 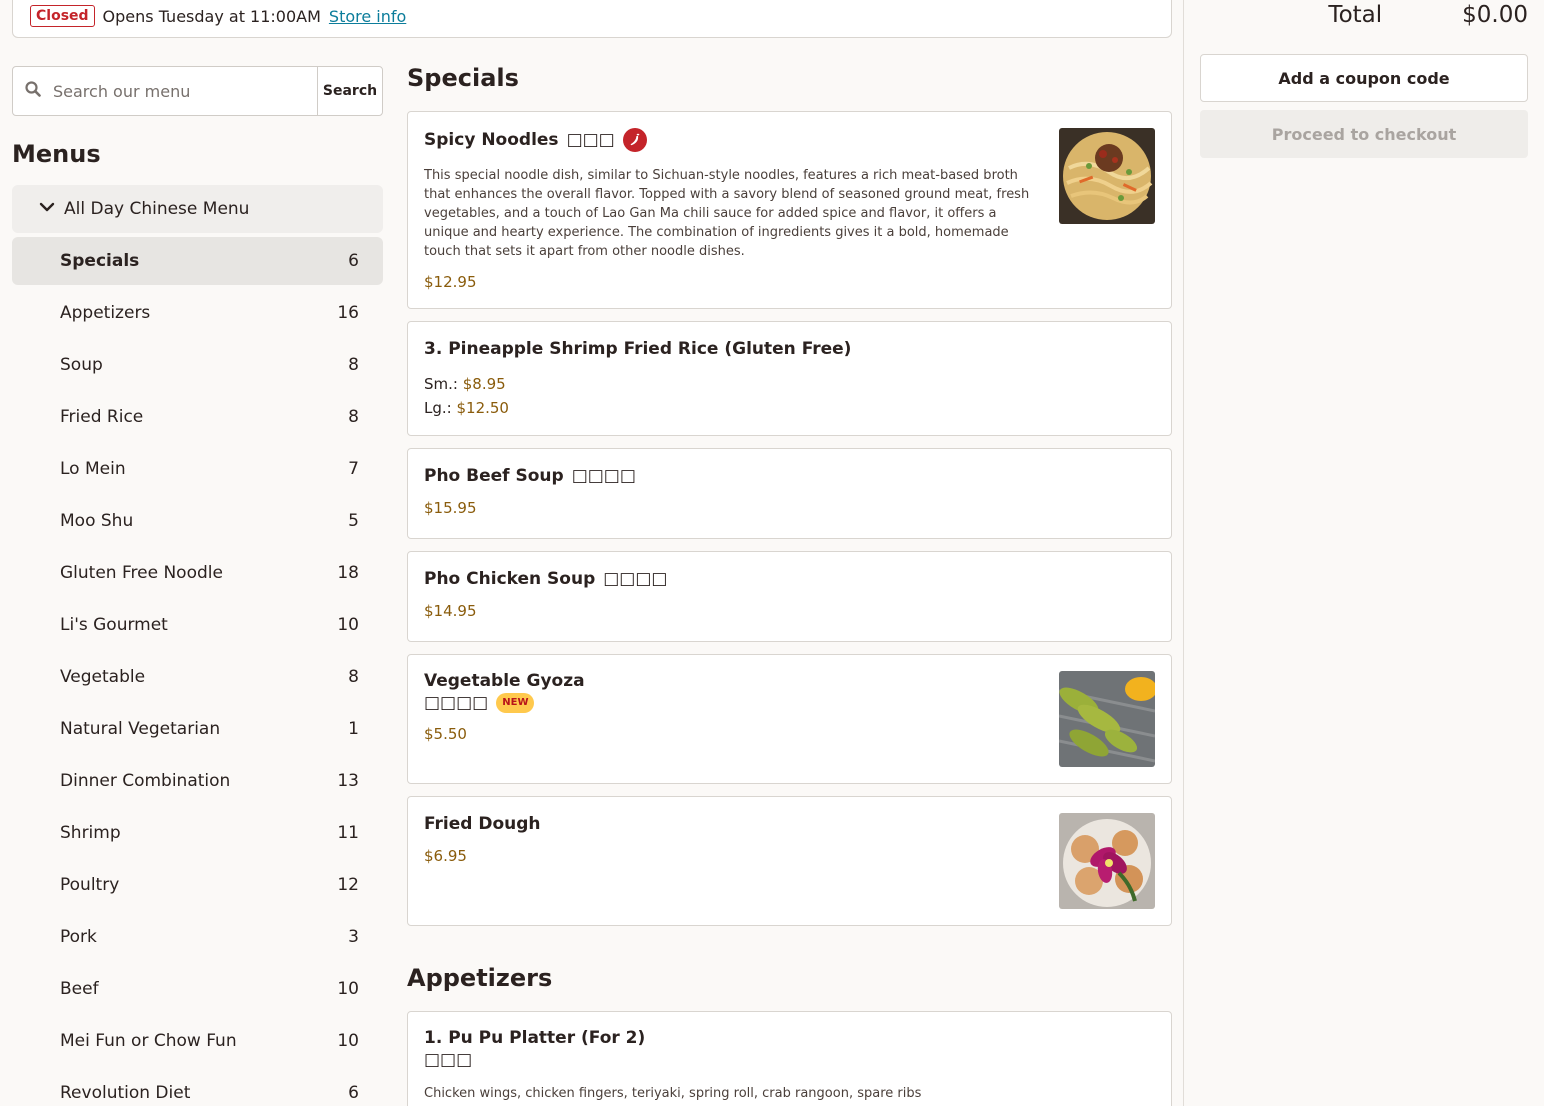 What do you see at coordinates (197, 209) in the screenshot?
I see `menu-group-all-day: All Day Chinese Menu` at bounding box center [197, 209].